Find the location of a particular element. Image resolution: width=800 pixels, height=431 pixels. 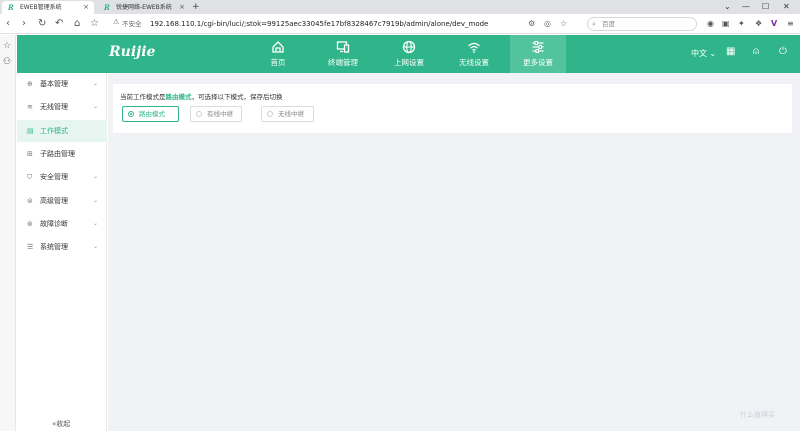

extension-icon: ✦ is located at coordinates (741, 24).